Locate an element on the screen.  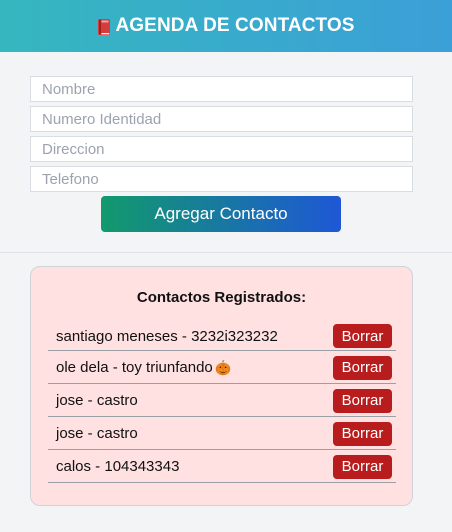
header-bar: AGENDA DE CONTACTOS is located at coordinates (226, 26).